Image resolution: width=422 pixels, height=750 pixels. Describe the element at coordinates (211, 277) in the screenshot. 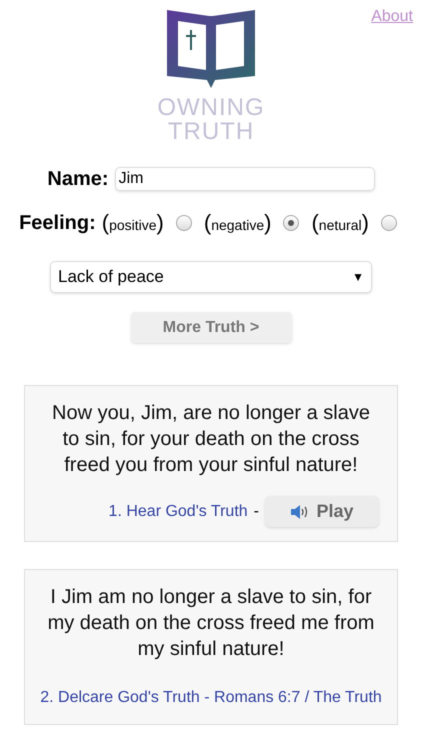

I see `topic-dropdown: Lack of peace ▼` at that location.